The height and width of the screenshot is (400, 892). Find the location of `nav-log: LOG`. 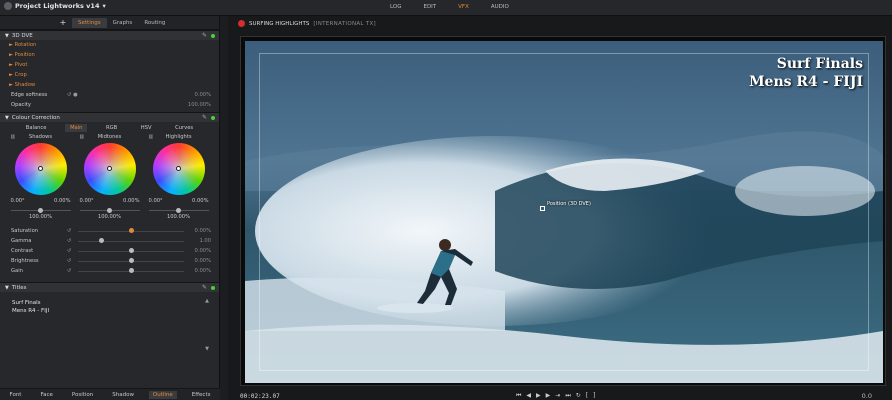

nav-log: LOG is located at coordinates (395, 7).